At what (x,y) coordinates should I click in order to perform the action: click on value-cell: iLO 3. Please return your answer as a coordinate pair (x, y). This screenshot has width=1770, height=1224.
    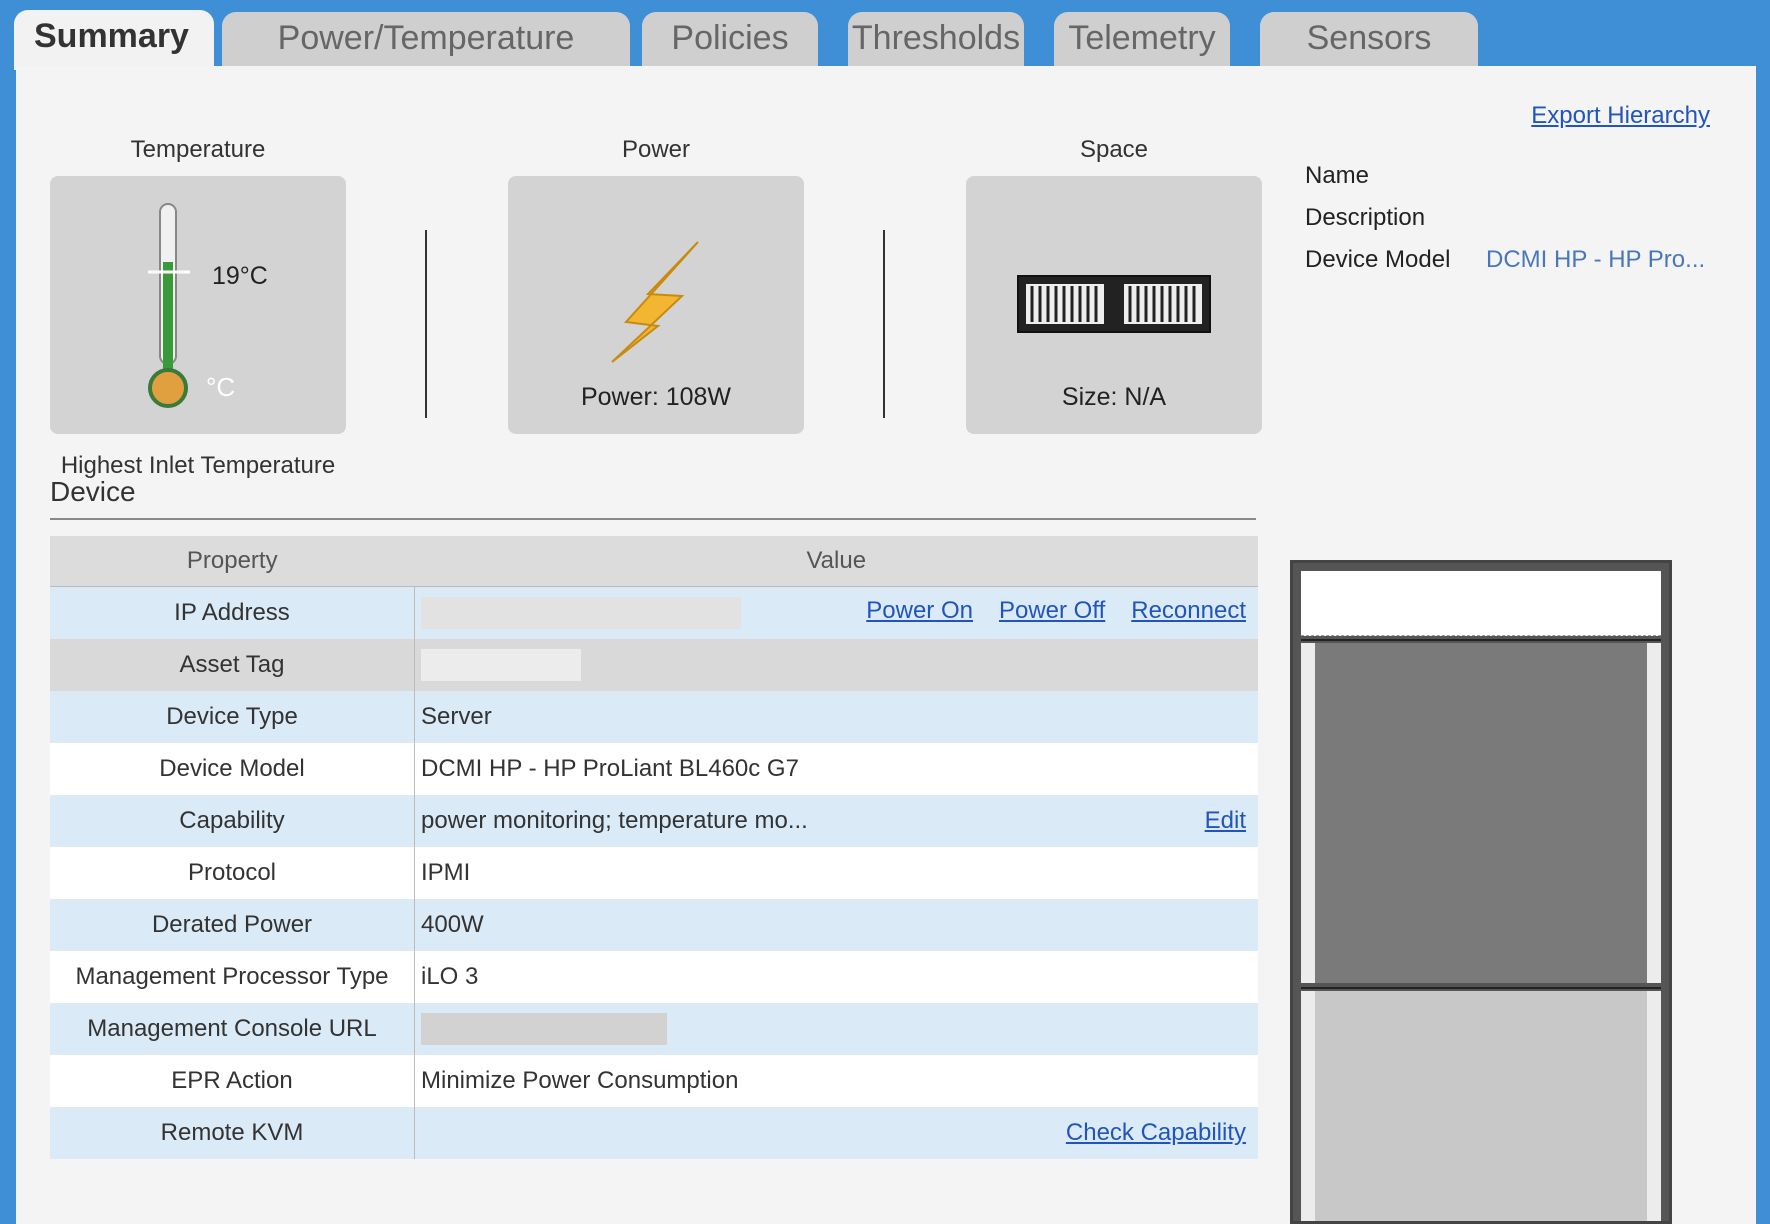
    Looking at the image, I should click on (836, 977).